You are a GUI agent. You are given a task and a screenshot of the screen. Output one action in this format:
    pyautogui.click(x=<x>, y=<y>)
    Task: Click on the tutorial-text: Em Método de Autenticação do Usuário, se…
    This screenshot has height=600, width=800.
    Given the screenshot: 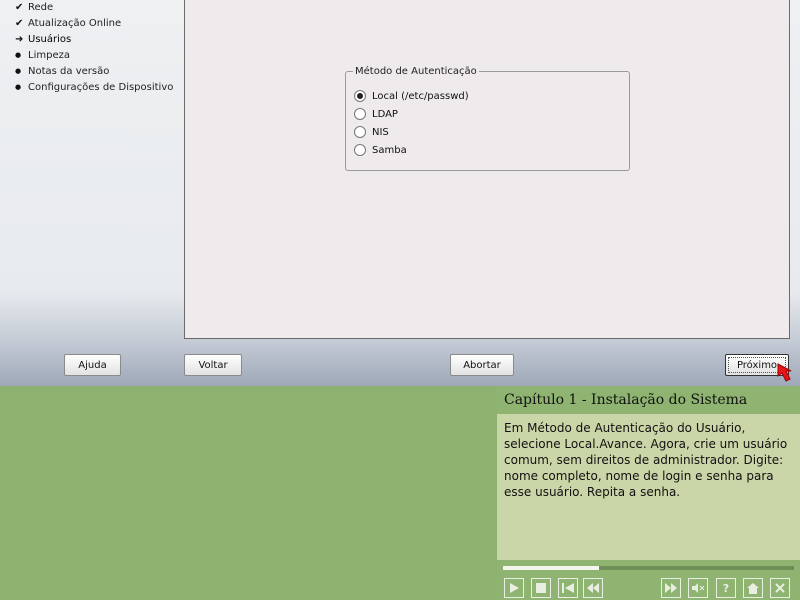 What is the action you would take?
    pyautogui.click(x=646, y=460)
    